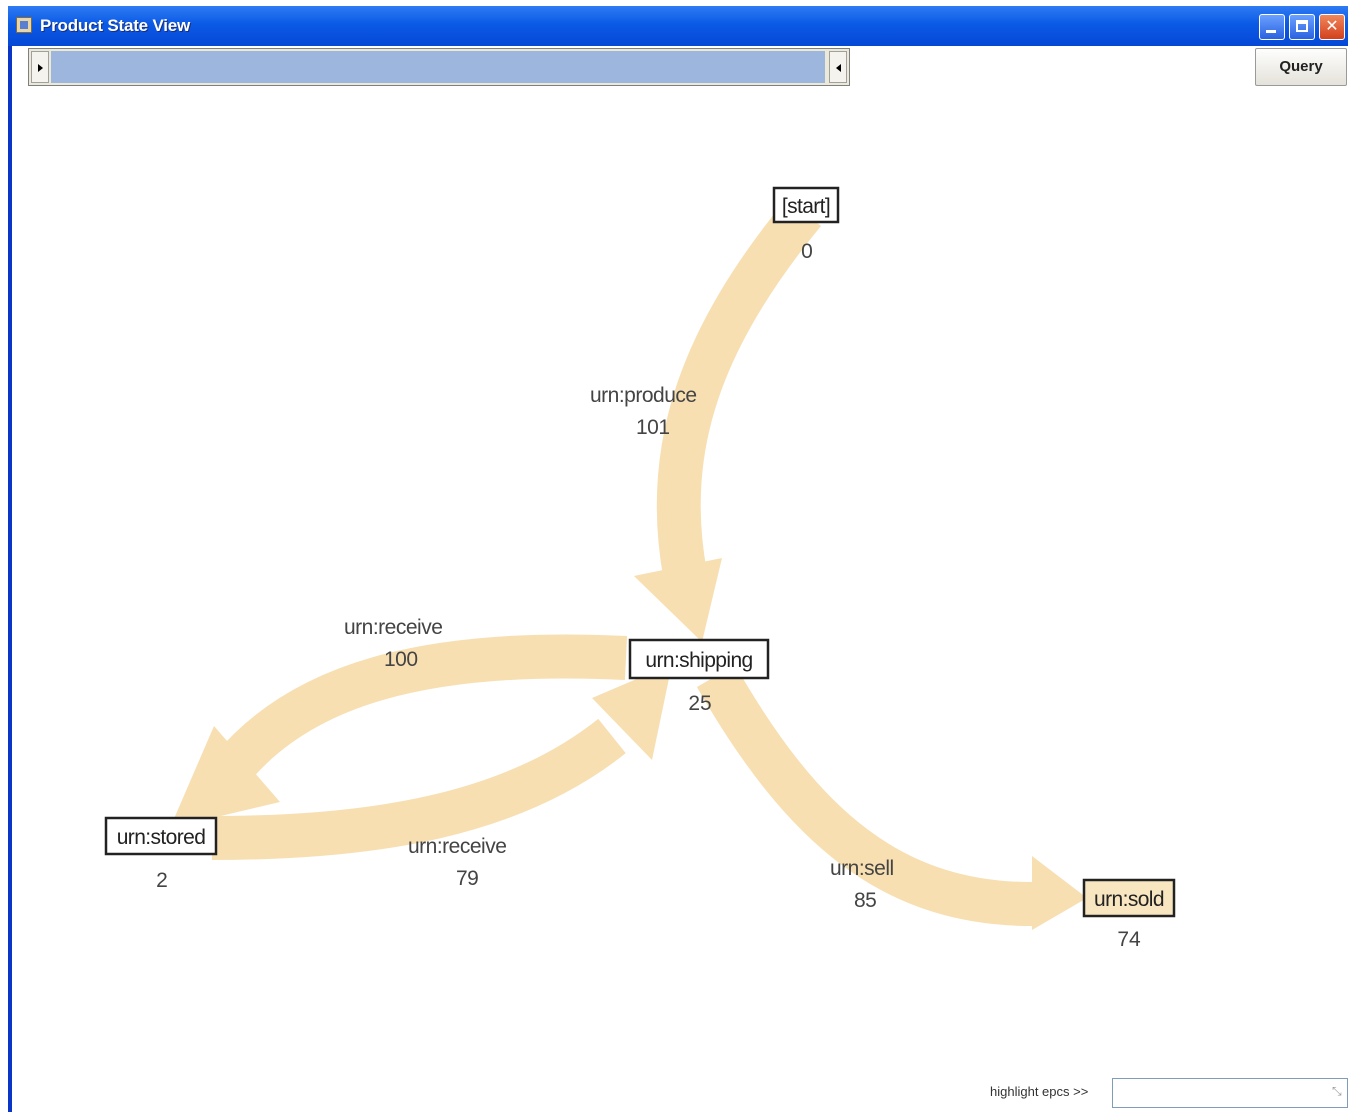 This screenshot has width=1348, height=1112. Describe the element at coordinates (162, 880) in the screenshot. I see `node-count-stored: 2` at that location.